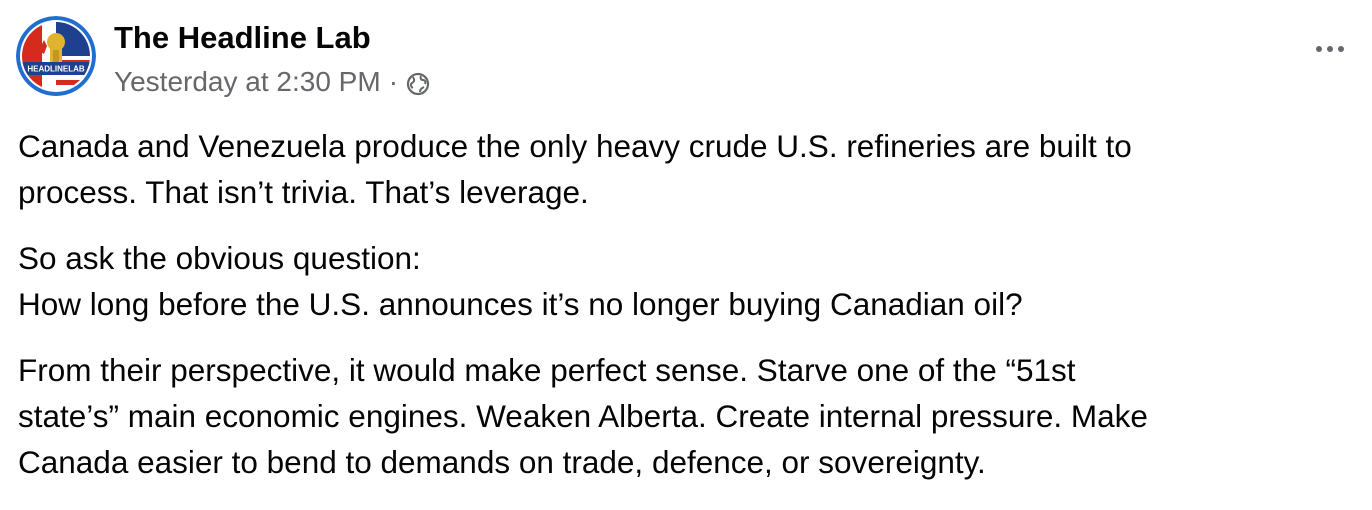  I want to click on page-name-link: The Headline Lab, so click(272, 38).